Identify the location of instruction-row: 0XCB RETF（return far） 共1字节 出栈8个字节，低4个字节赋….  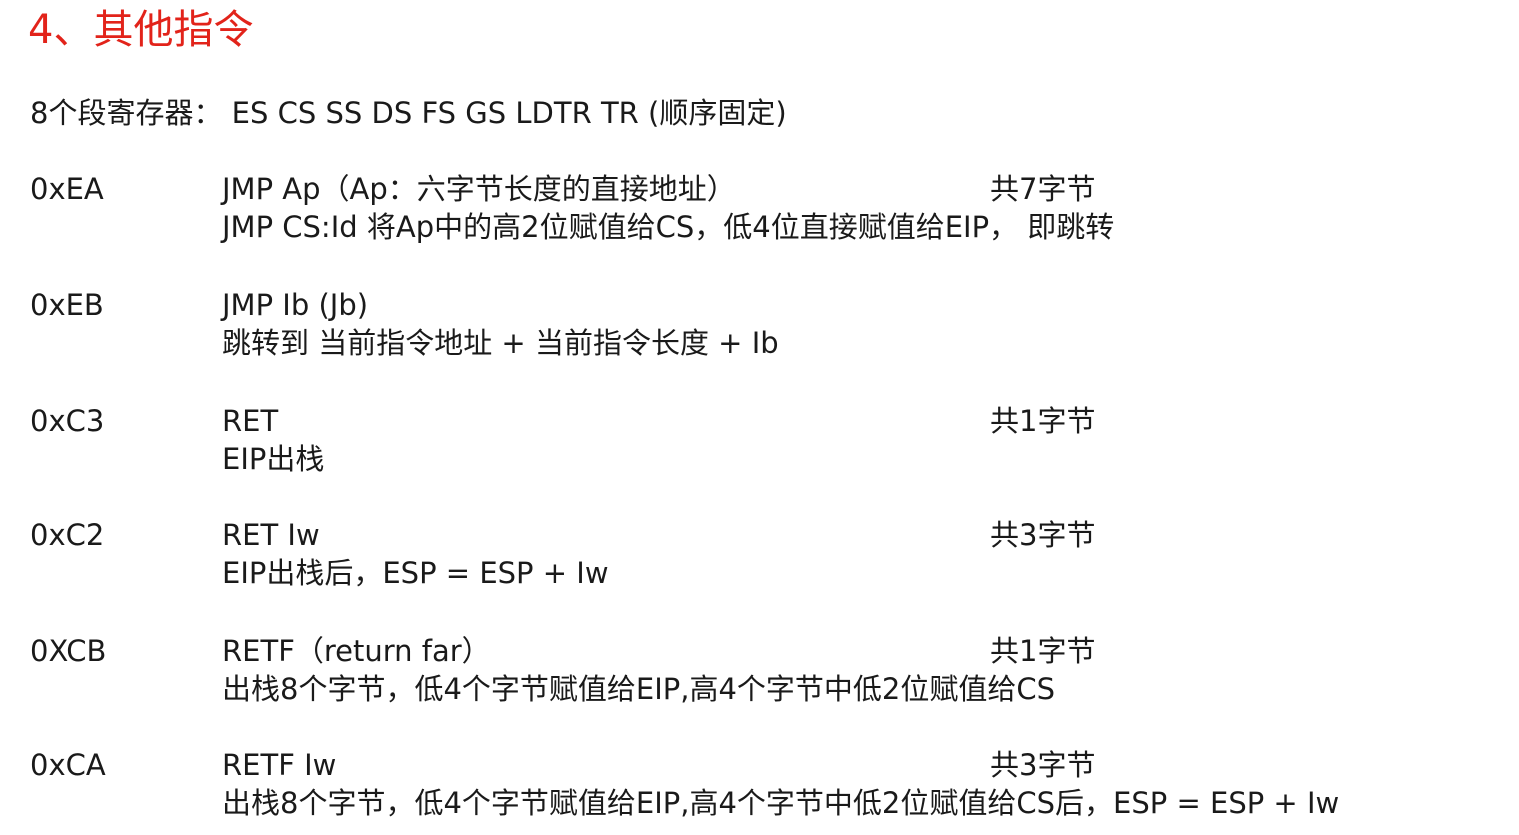
(759, 672).